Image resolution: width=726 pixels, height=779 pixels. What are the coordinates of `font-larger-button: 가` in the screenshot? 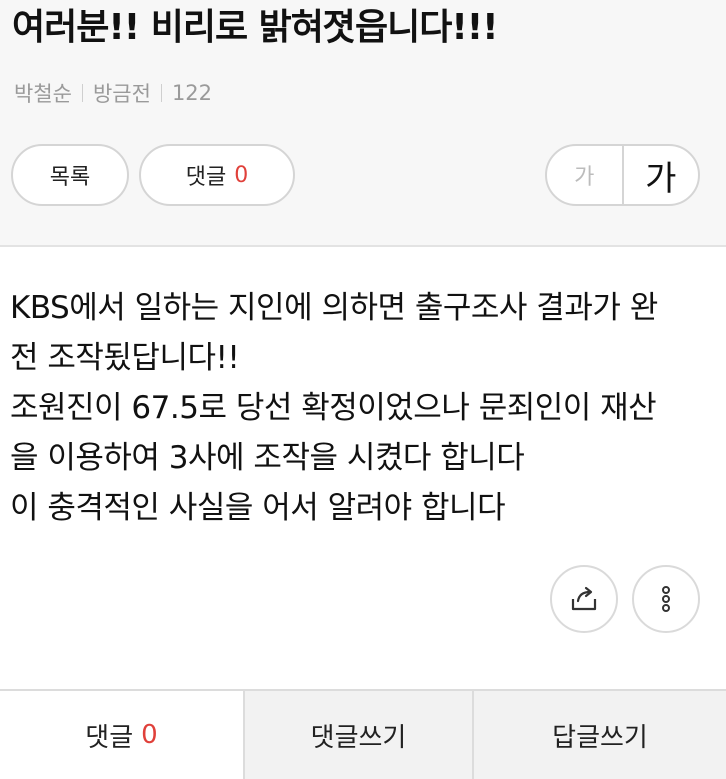 It's located at (661, 175).